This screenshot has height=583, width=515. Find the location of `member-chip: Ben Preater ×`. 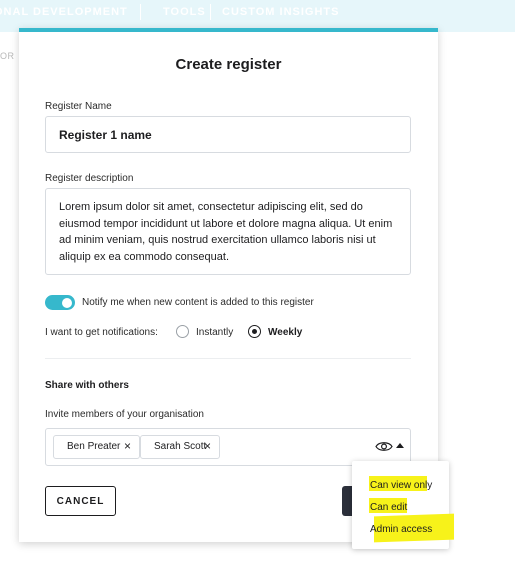

member-chip: Ben Preater × is located at coordinates (96, 447).